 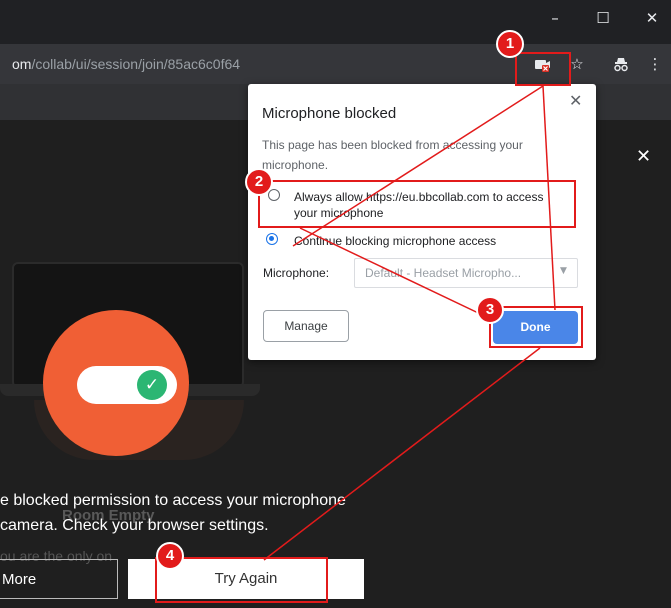 I want to click on annotation-badge-2: 2, so click(x=259, y=182).